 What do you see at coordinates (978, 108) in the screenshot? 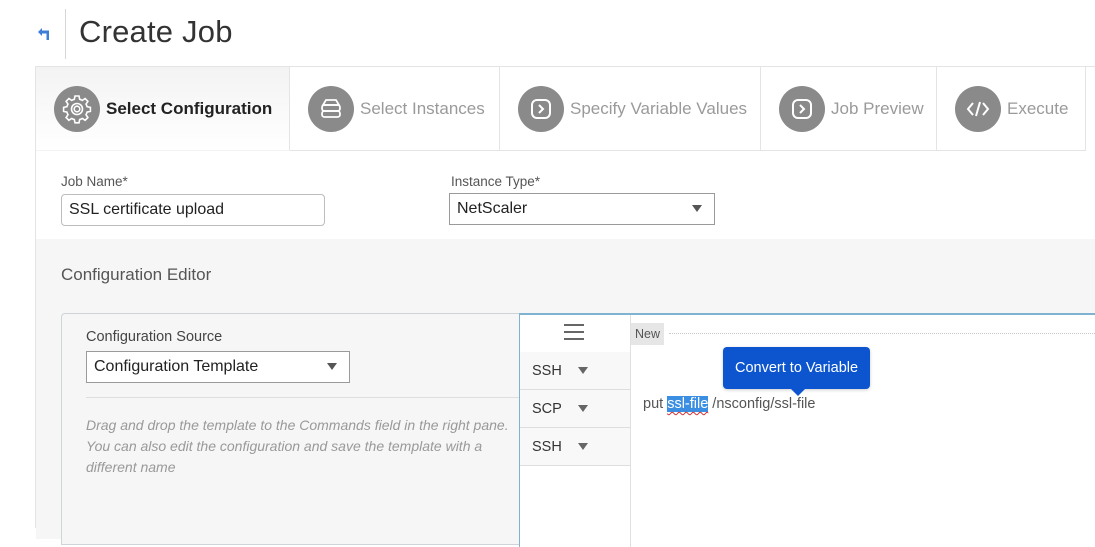
I see `code-icon` at bounding box center [978, 108].